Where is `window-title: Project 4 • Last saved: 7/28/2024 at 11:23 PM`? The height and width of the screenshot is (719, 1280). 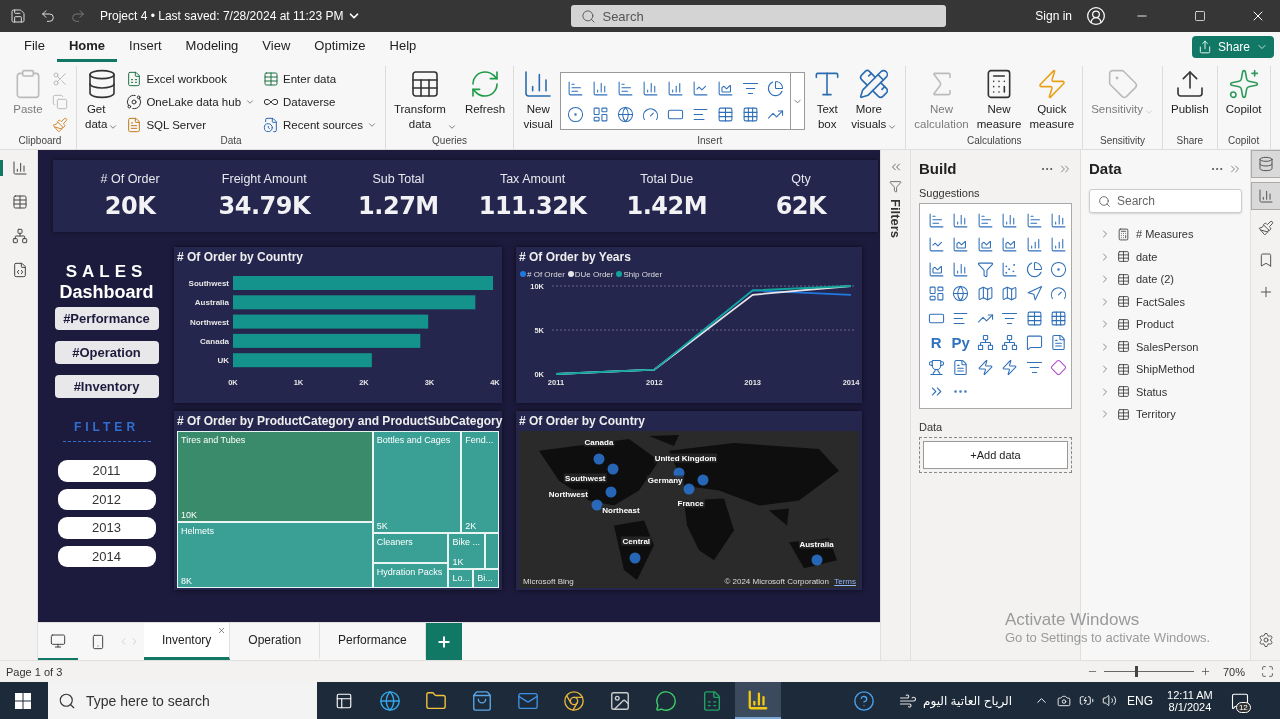 window-title: Project 4 • Last saved: 7/28/2024 at 11:23 PM is located at coordinates (222, 16).